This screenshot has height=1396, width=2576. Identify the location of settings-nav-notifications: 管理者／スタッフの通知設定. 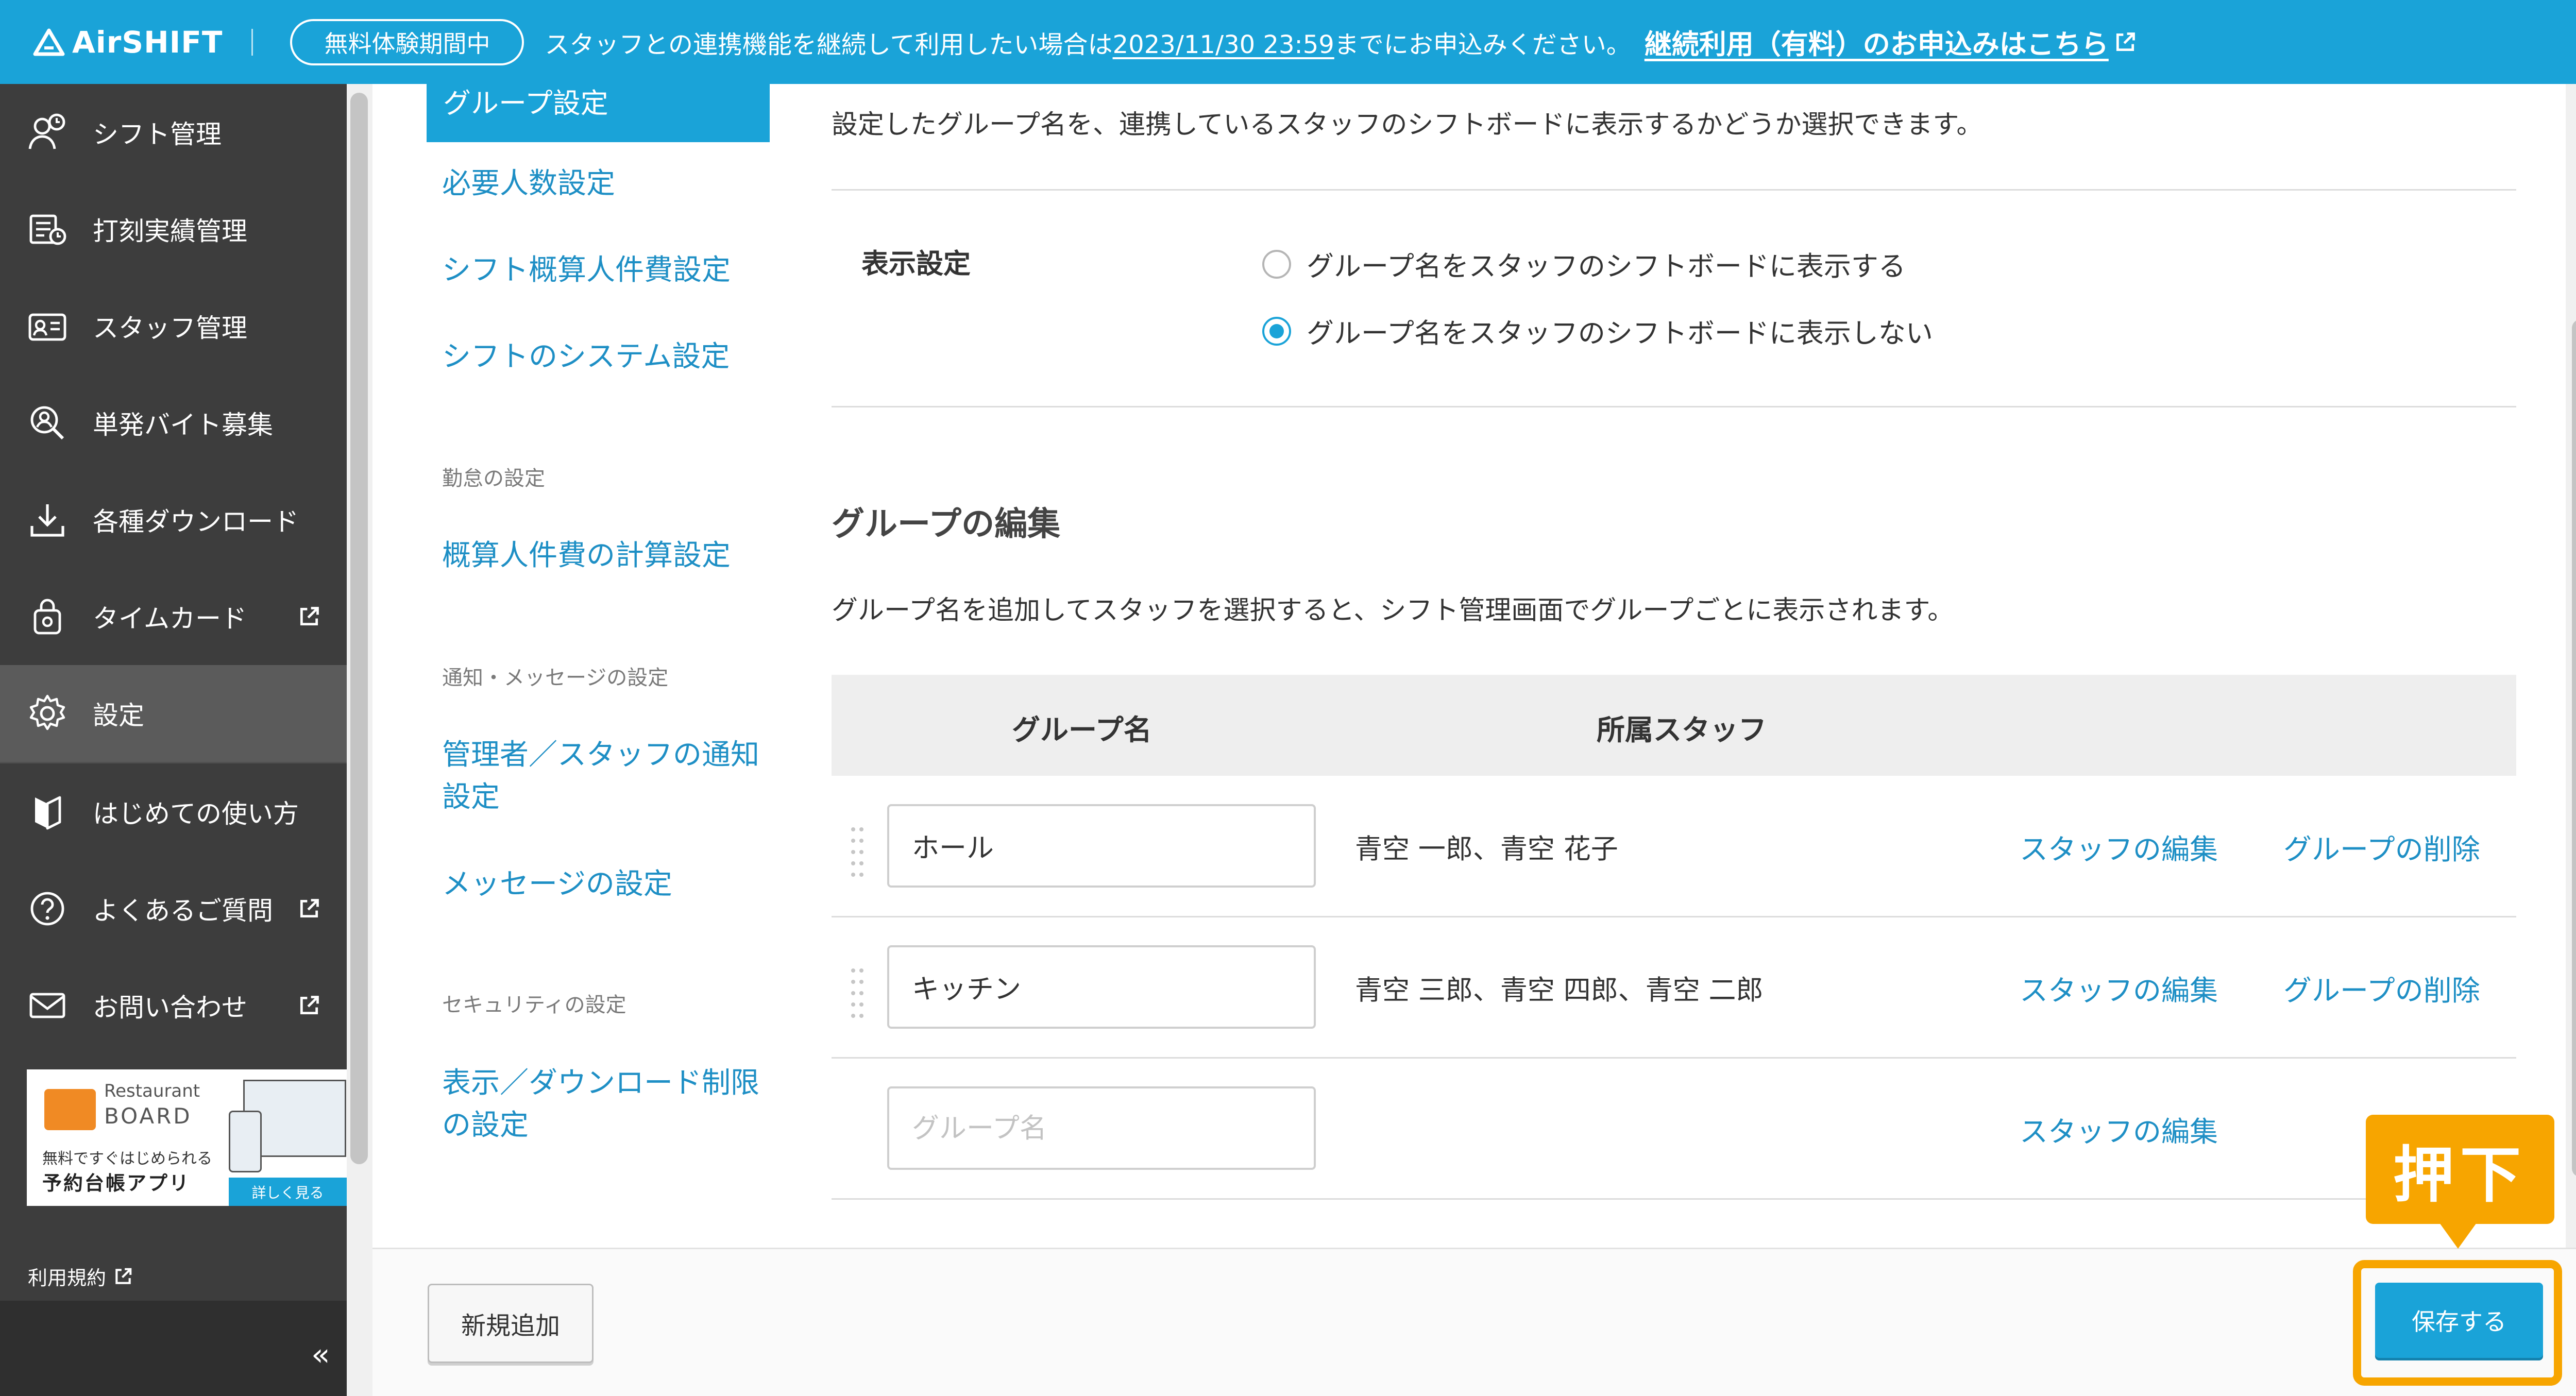
(601, 776).